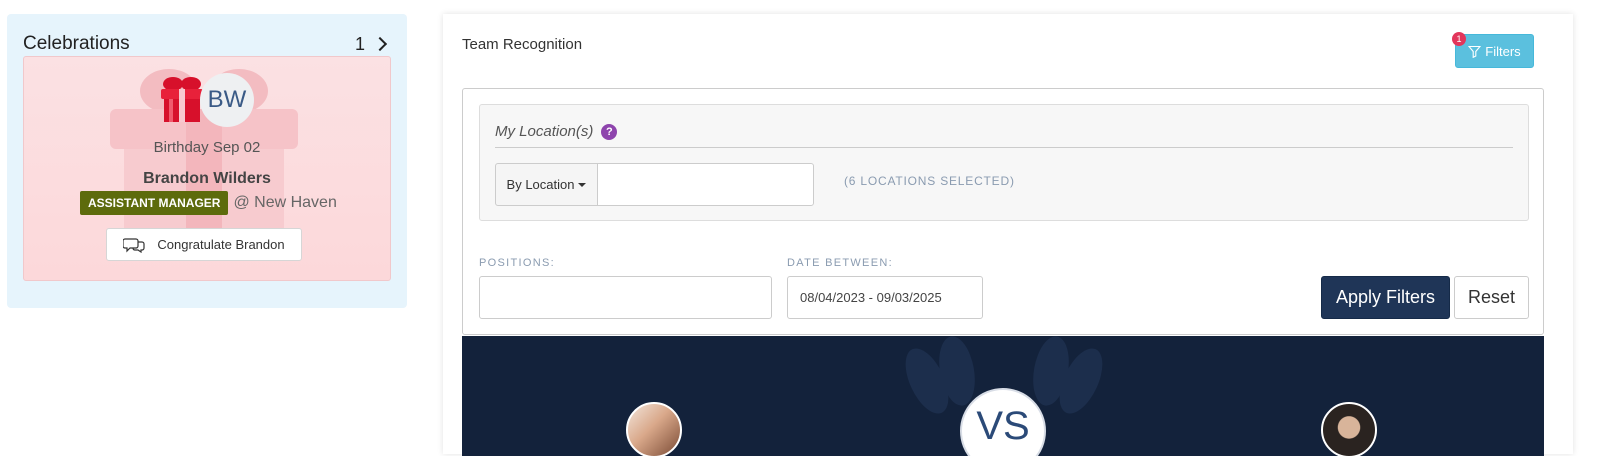 The width and height of the screenshot is (1602, 456). Describe the element at coordinates (76, 43) in the screenshot. I see `celebrations-title: Celebrations` at that location.